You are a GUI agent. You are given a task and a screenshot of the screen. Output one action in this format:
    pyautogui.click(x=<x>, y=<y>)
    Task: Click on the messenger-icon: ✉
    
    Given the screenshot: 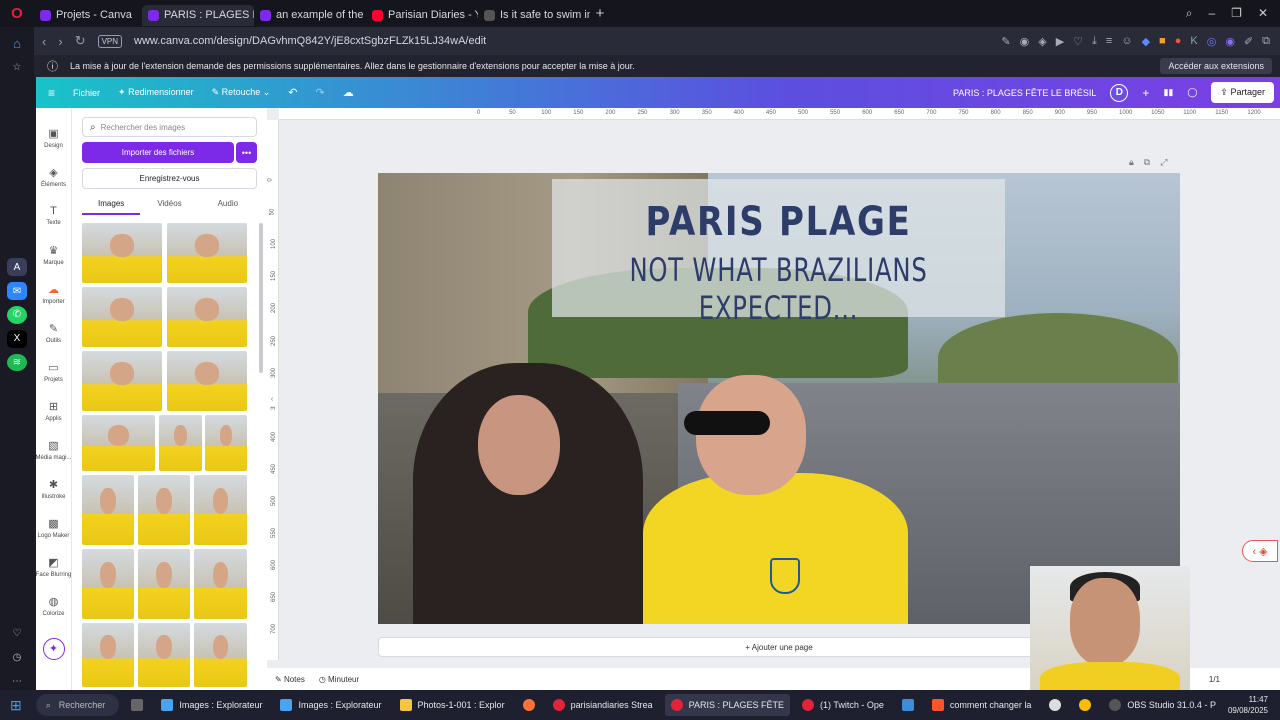 What is the action you would take?
    pyautogui.click(x=17, y=291)
    